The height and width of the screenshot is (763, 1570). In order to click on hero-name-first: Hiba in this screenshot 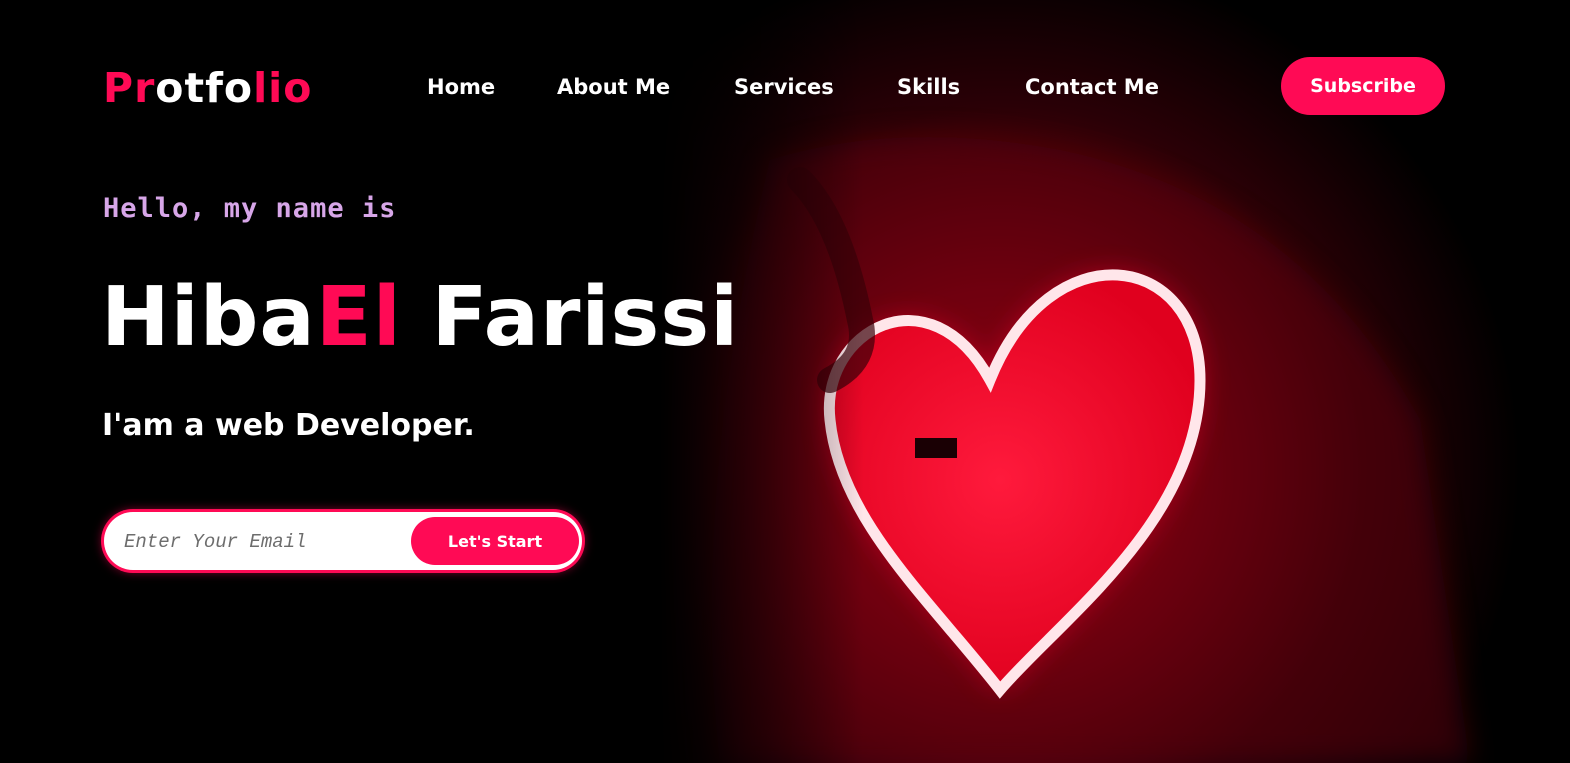, I will do `click(208, 317)`.